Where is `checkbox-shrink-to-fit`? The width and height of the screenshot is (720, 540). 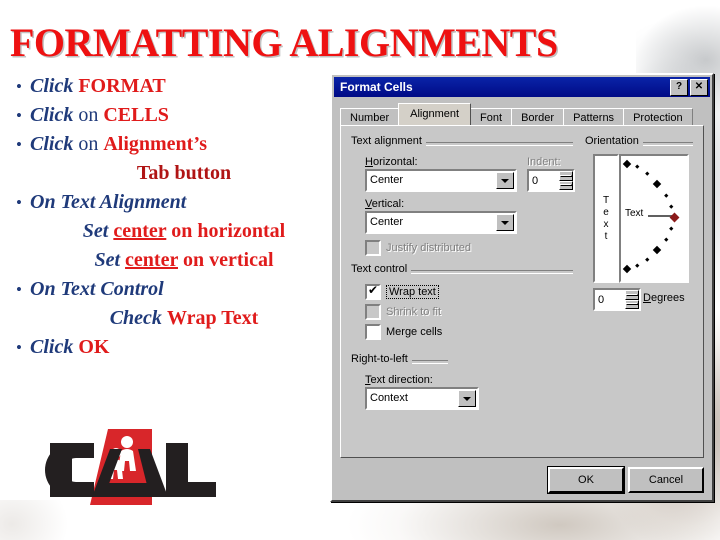
checkbox-shrink-to-fit is located at coordinates (373, 312).